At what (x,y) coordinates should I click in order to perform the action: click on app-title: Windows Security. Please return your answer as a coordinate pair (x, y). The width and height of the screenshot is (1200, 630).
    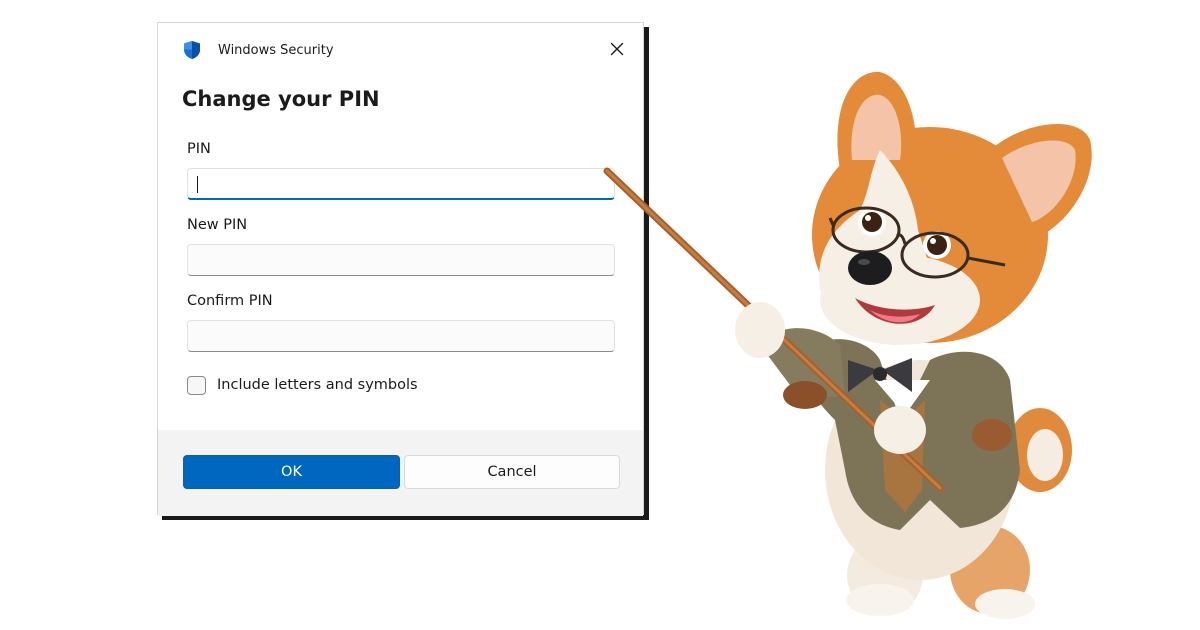
    Looking at the image, I should click on (276, 50).